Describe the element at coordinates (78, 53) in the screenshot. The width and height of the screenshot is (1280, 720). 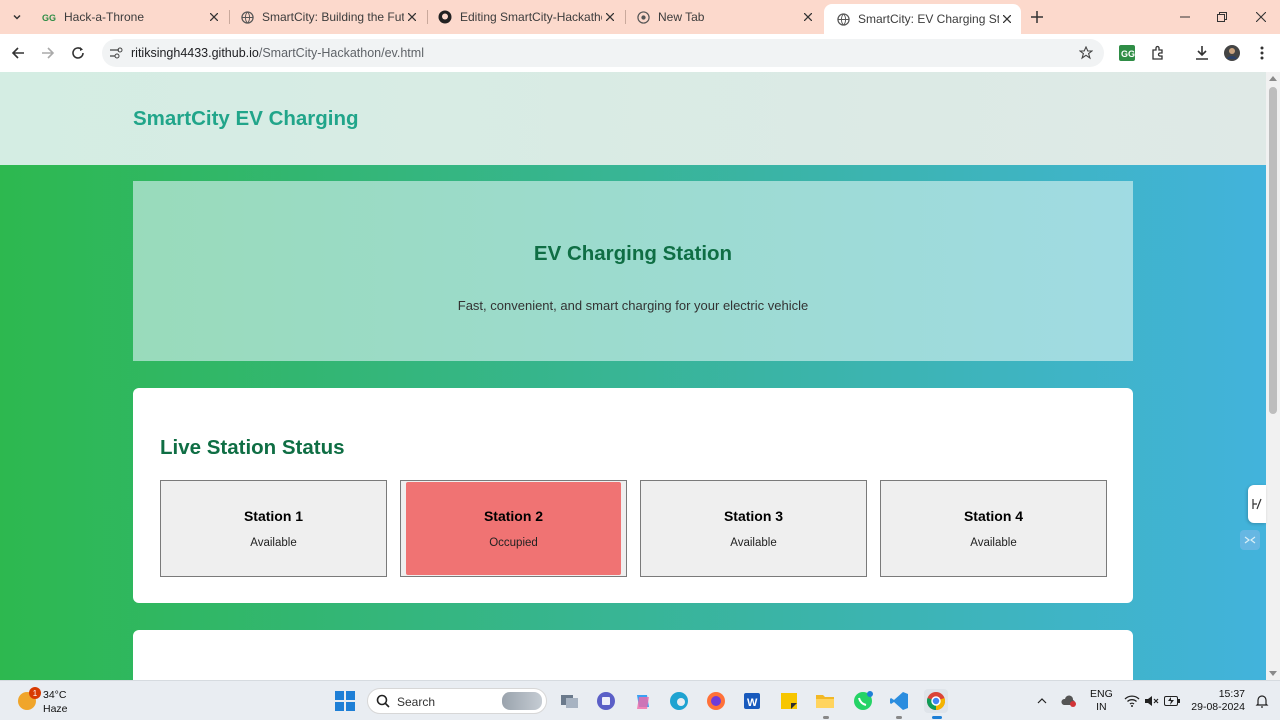
I see `reload-button` at that location.